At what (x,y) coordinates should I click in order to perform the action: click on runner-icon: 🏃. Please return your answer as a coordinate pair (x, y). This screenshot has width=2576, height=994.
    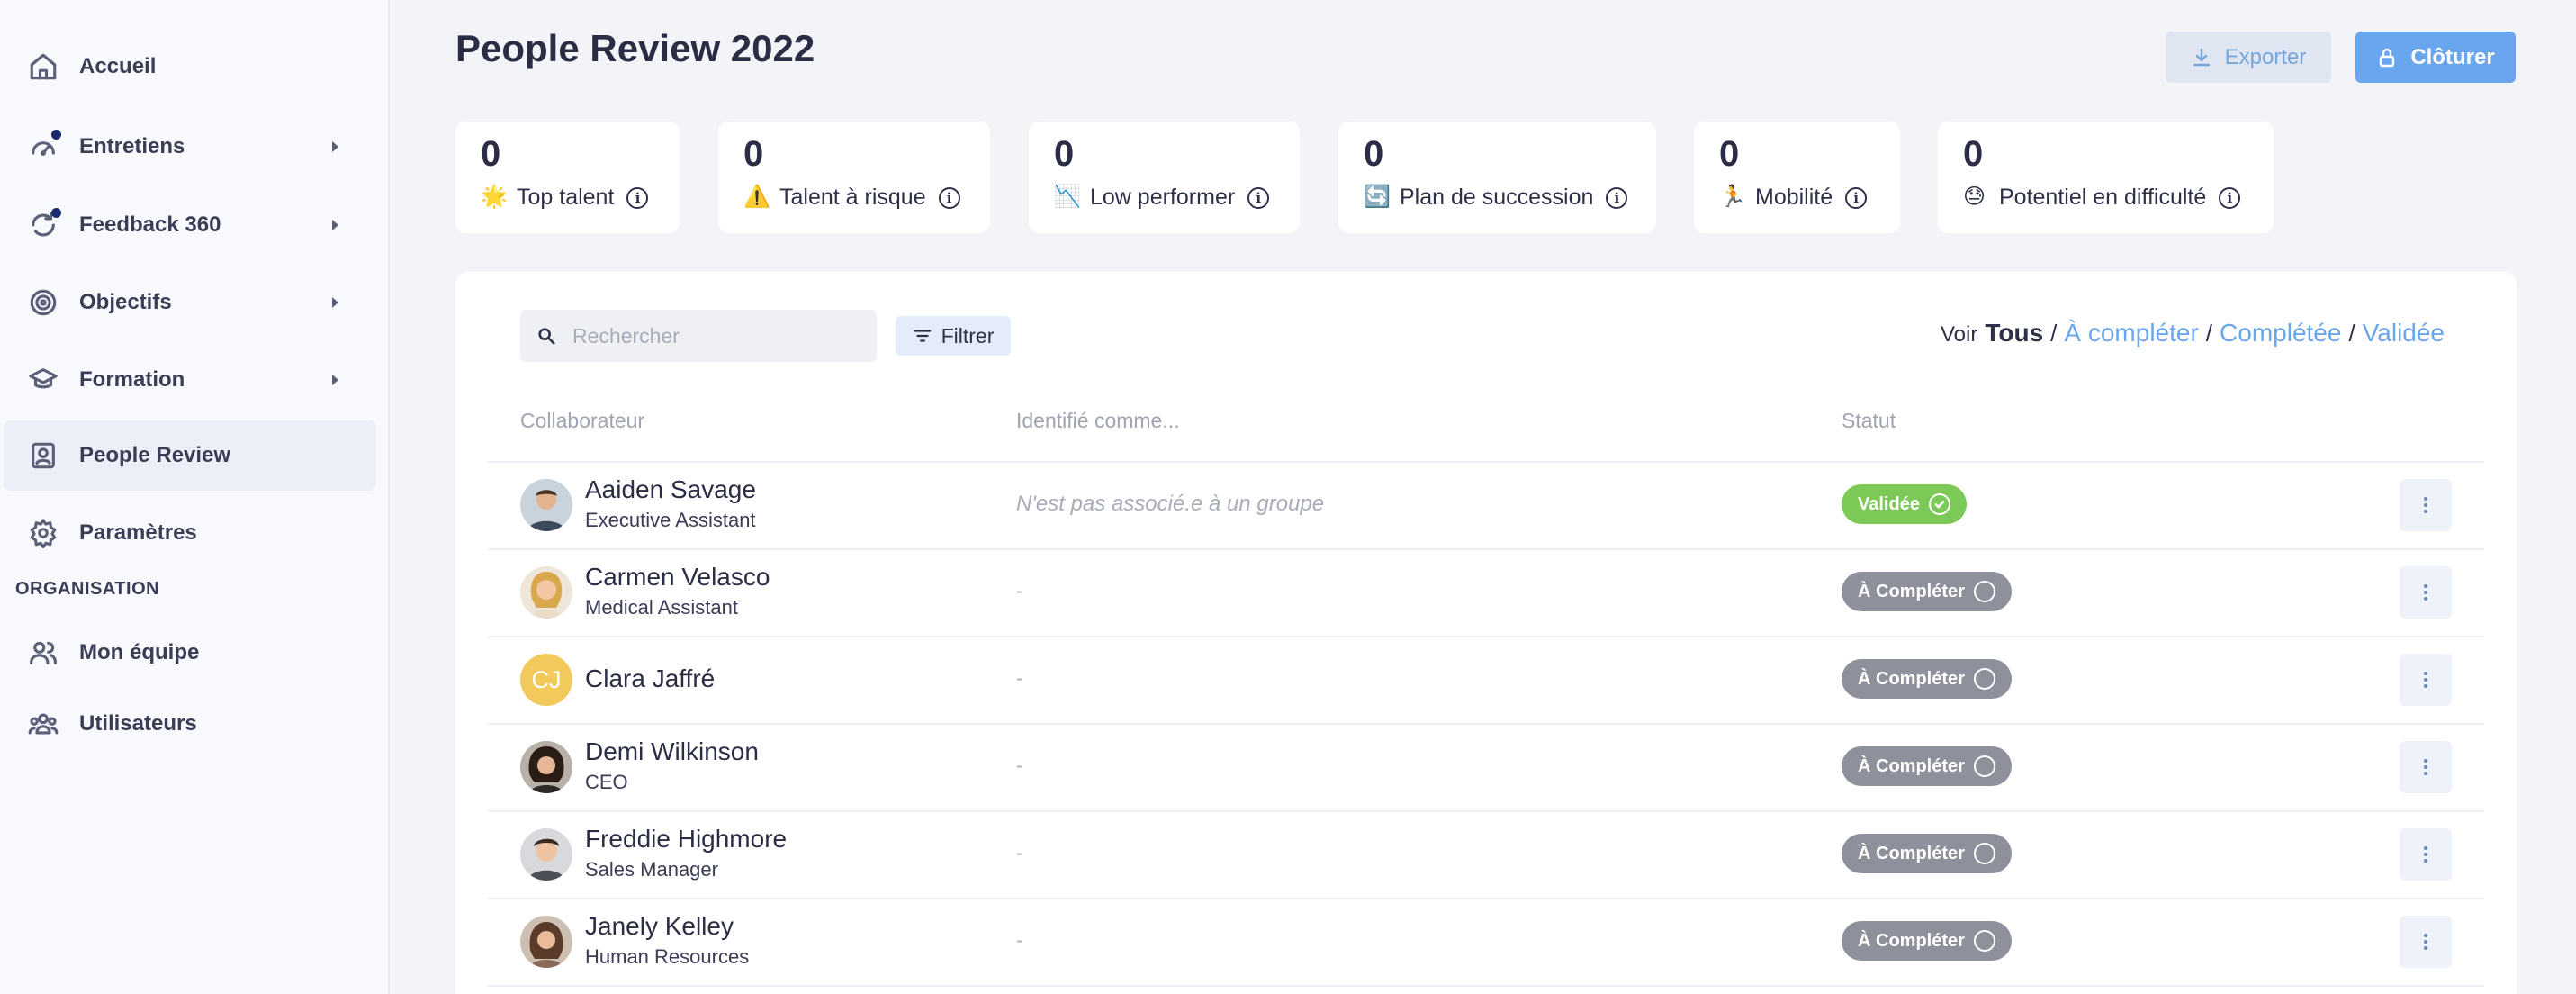
    Looking at the image, I should click on (1732, 197).